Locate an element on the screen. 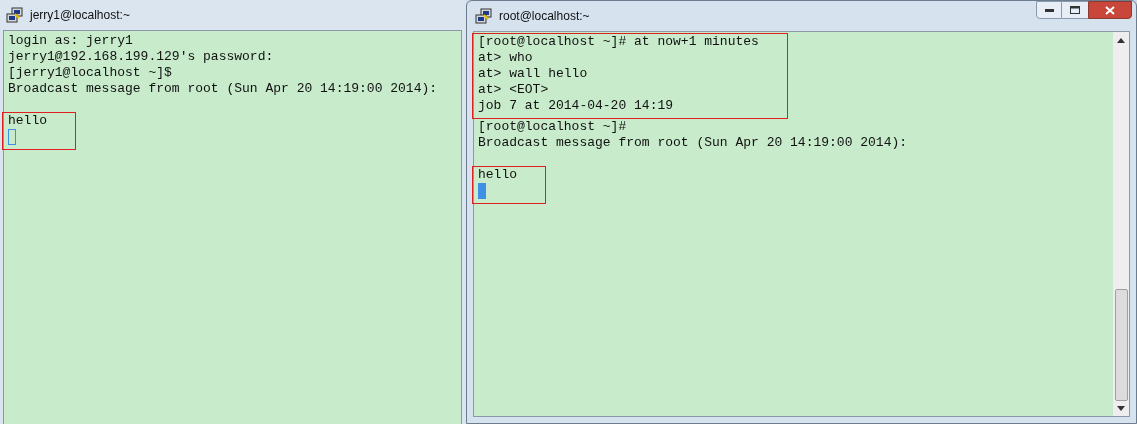 The height and width of the screenshot is (424, 1137). terminal-line: at> who is located at coordinates (505, 58).